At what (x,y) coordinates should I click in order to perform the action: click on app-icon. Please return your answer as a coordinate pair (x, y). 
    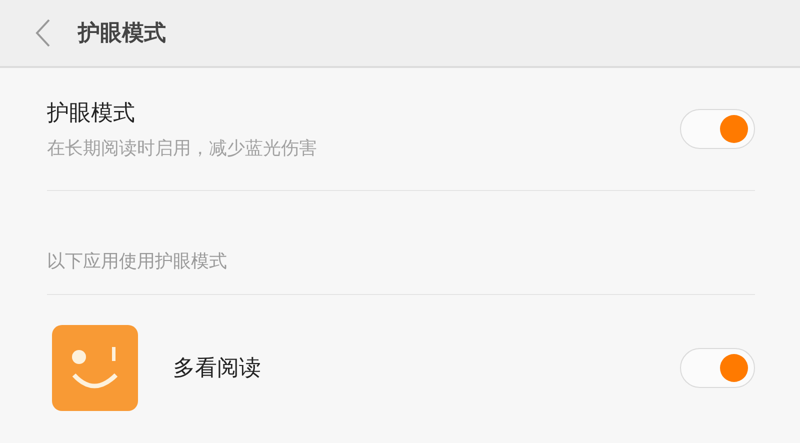
    Looking at the image, I should click on (95, 368).